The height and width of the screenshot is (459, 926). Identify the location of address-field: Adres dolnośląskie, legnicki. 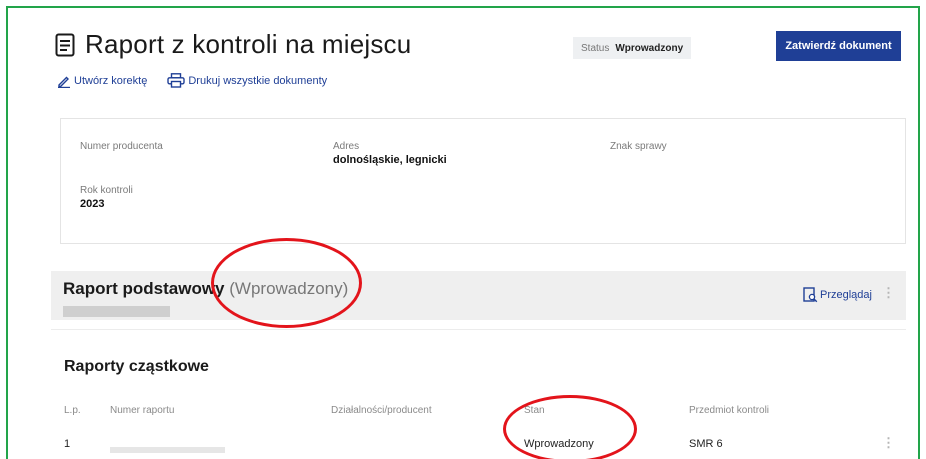
(390, 153).